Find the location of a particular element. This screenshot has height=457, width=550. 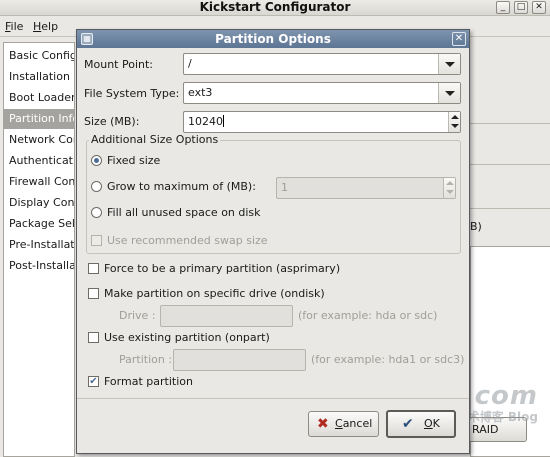

file-system-type-label: File System Type: is located at coordinates (132, 93).